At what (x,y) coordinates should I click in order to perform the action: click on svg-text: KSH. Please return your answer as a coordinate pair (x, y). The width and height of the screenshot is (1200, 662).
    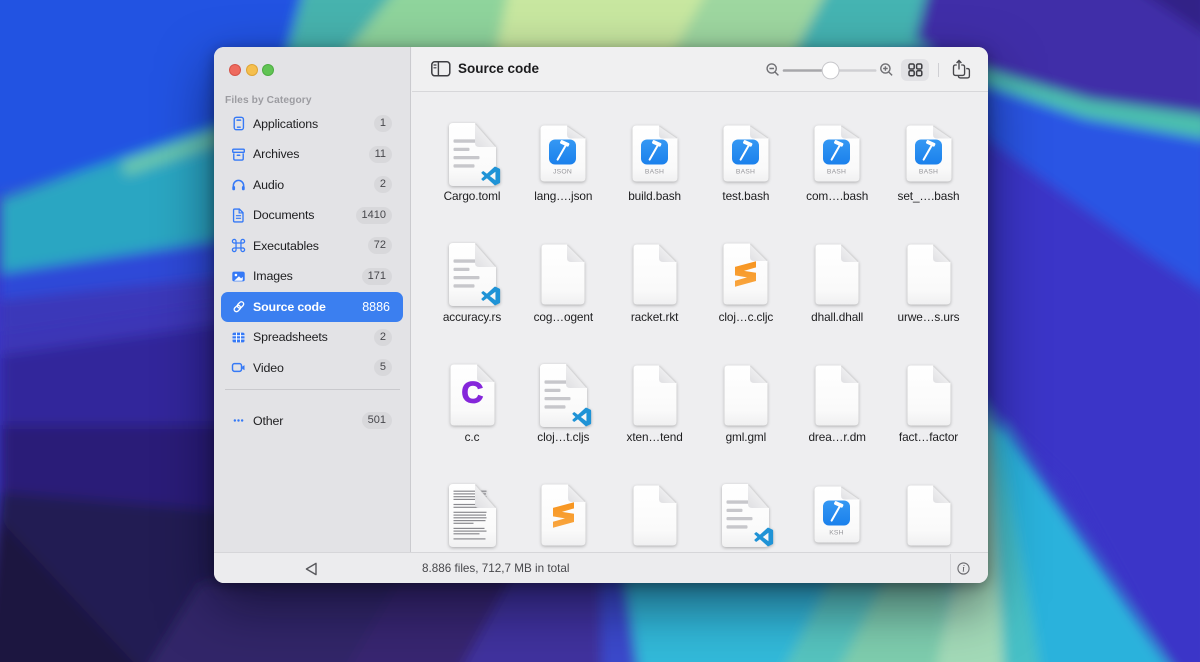
    Looking at the image, I should click on (836, 532).